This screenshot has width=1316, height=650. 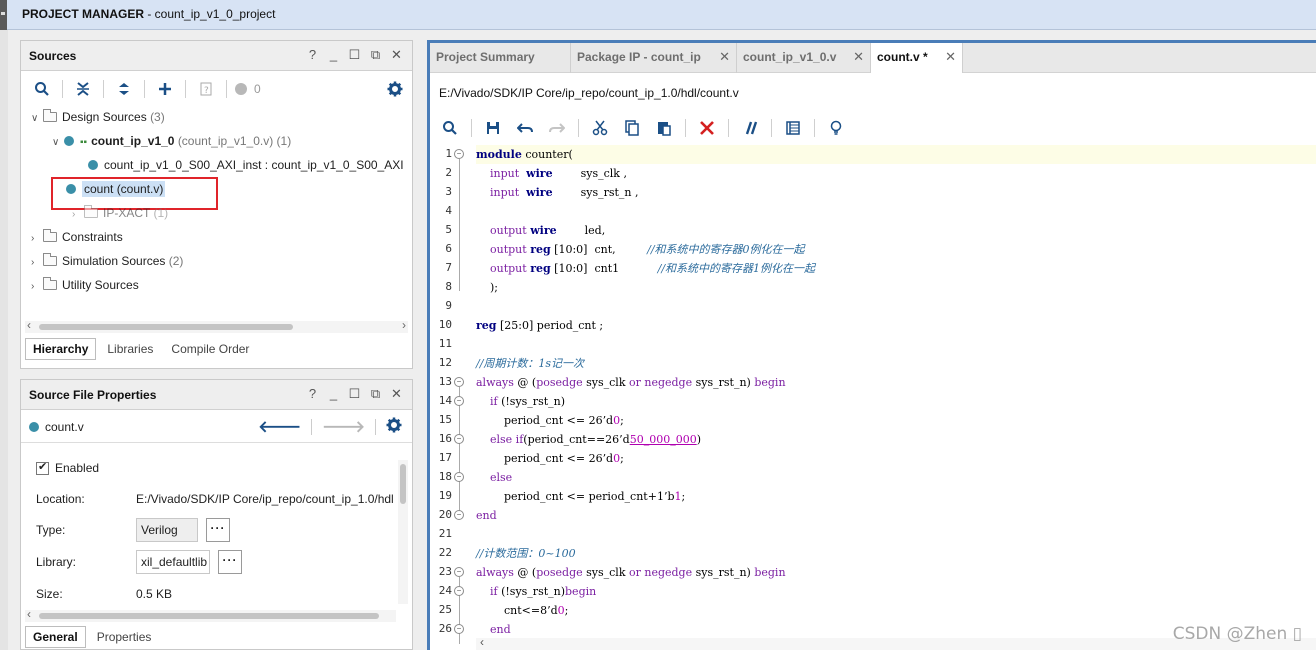 I want to click on code-line: //计数范围：0~100, so click(x=896, y=553).